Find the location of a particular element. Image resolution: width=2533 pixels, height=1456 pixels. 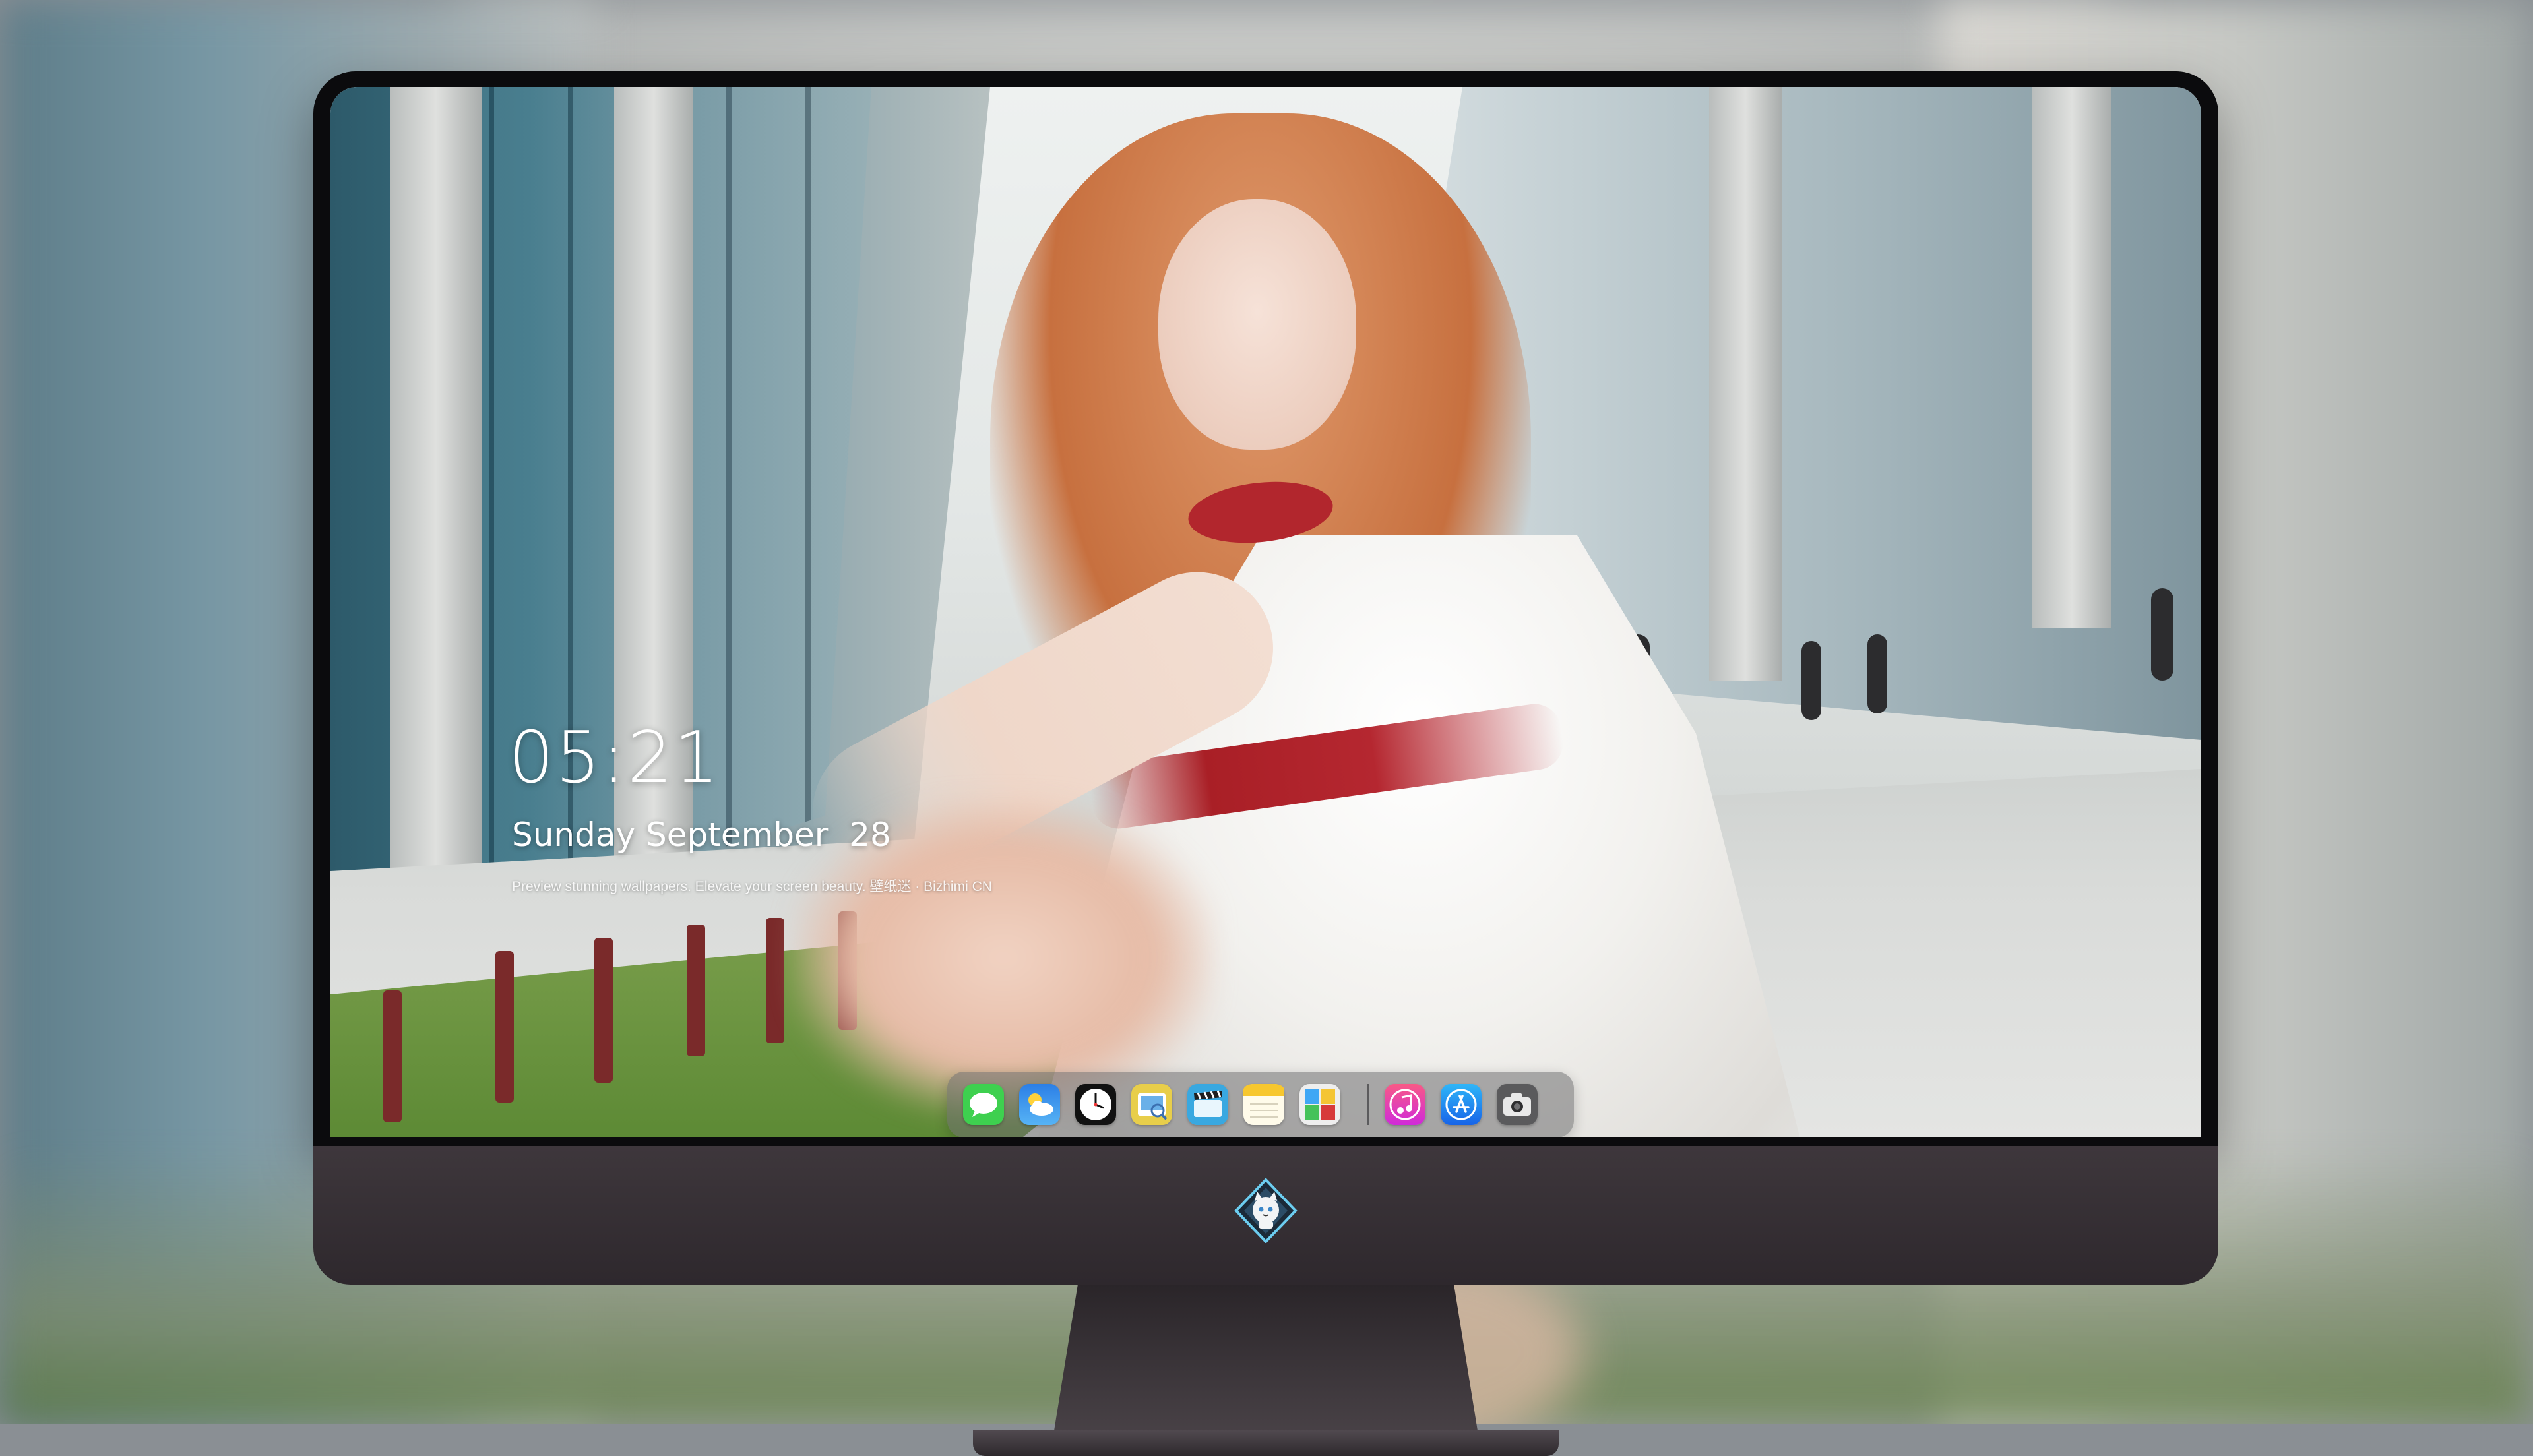

dock-app-clock is located at coordinates (1095, 1104).